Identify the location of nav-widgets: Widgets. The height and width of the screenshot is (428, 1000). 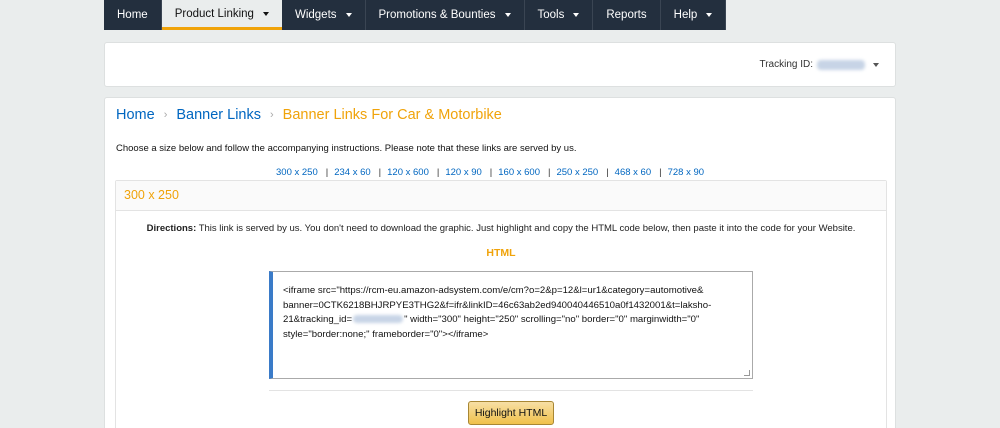
(324, 15).